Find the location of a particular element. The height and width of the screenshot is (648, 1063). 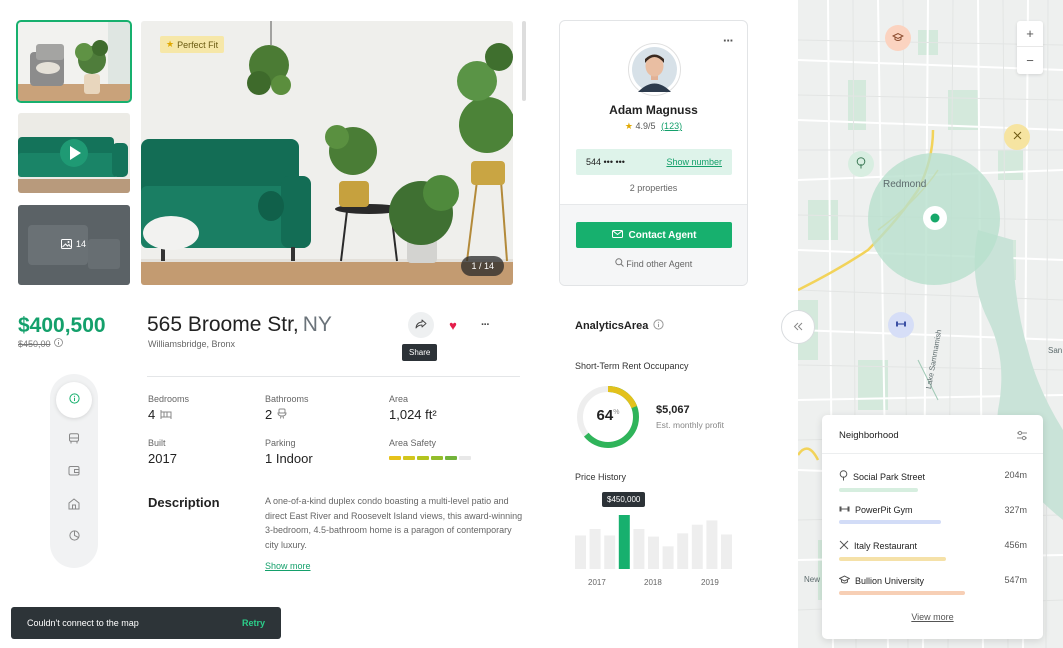

map-pin-school is located at coordinates (898, 38).